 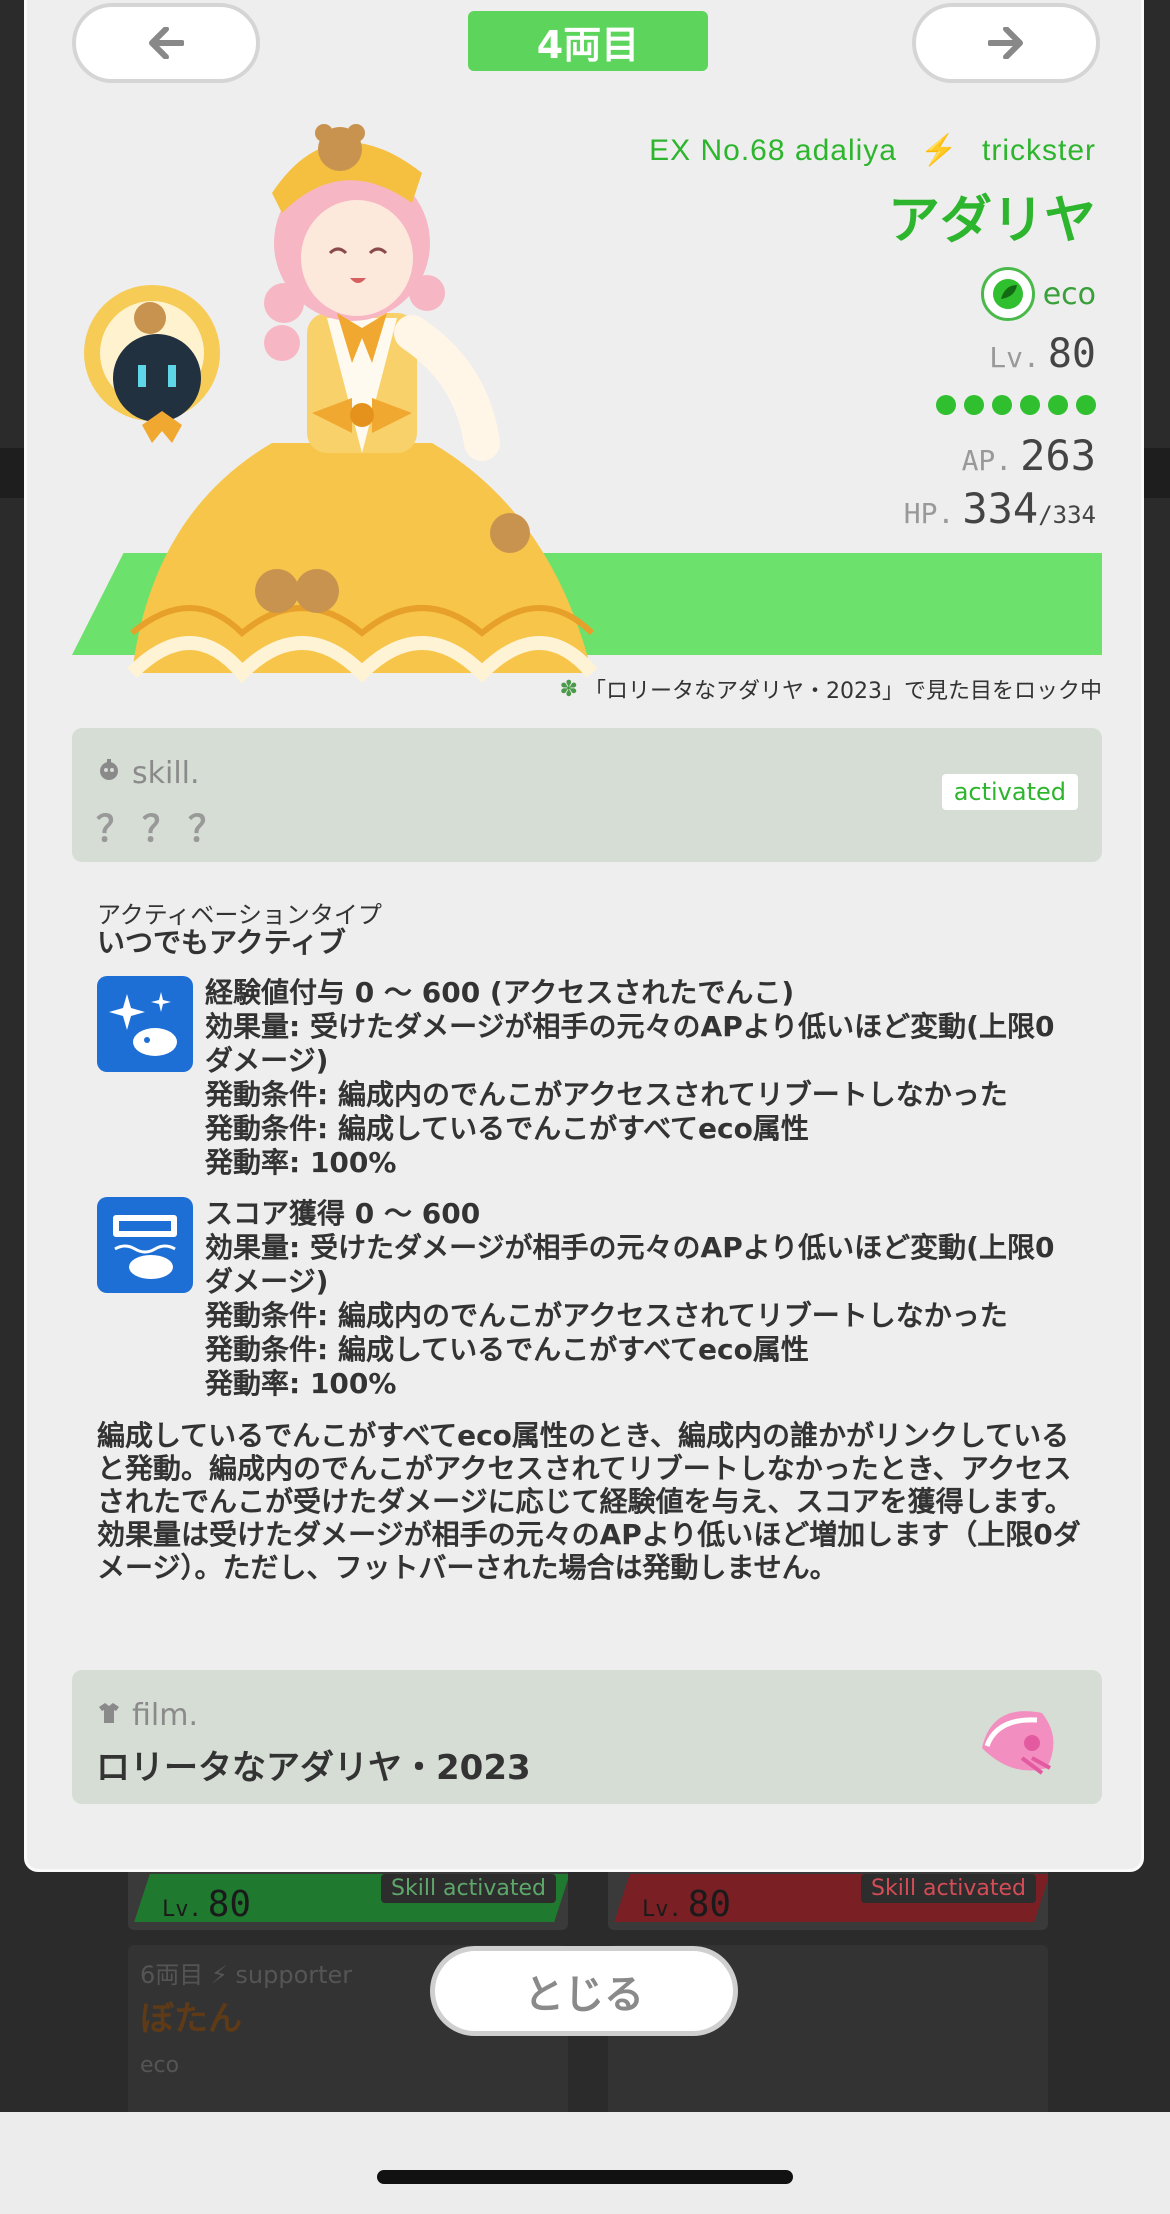 I want to click on rank-dots, so click(x=872, y=405).